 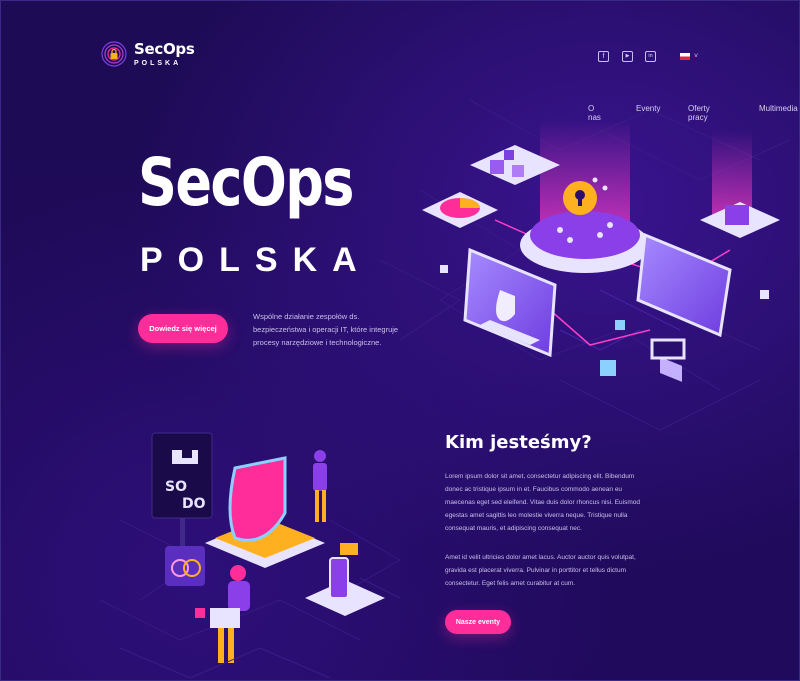 I want to click on person-standing, so click(x=320, y=456).